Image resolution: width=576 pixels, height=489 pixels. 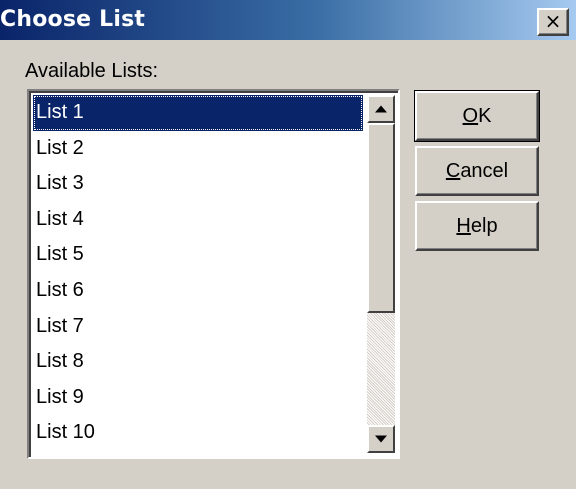 I want to click on cancel-mnemonic: C, so click(x=453, y=171).